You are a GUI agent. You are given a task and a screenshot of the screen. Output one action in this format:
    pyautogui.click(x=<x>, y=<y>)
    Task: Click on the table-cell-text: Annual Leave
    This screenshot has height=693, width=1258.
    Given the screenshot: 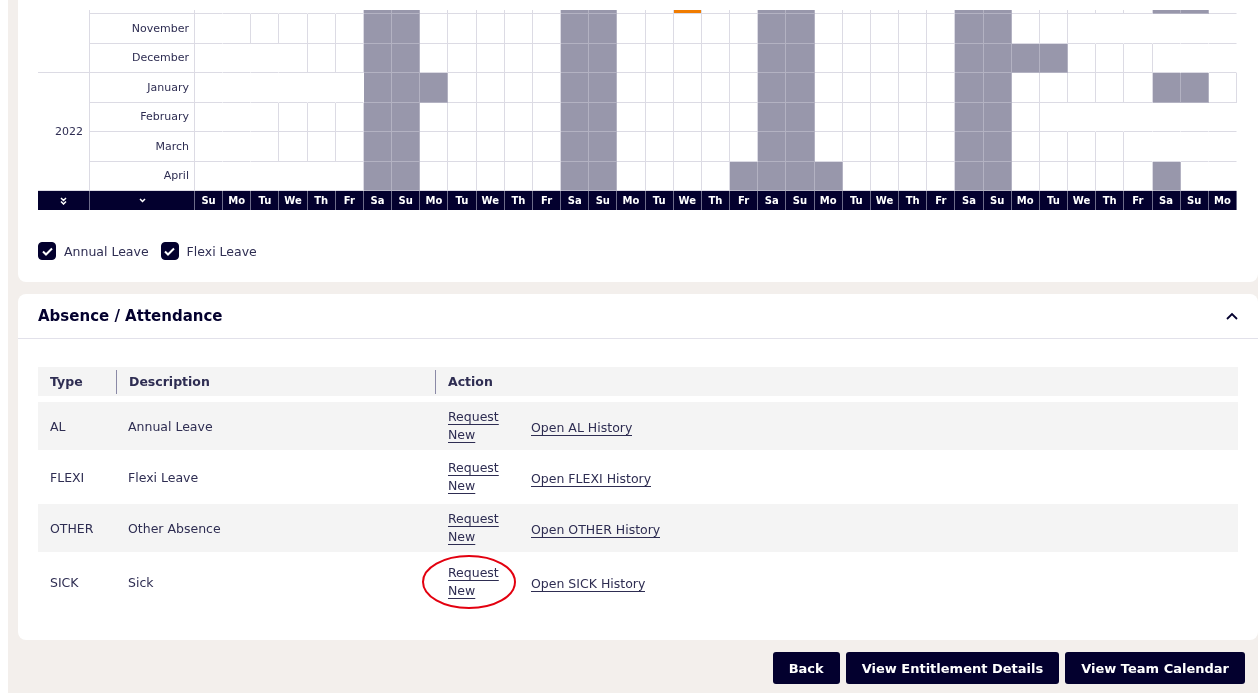 What is the action you would take?
    pyautogui.click(x=170, y=426)
    